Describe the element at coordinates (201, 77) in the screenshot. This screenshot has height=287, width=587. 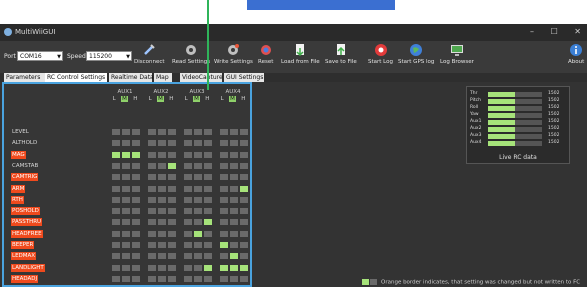
I see `tab-videocapture: VideoCapture` at that location.